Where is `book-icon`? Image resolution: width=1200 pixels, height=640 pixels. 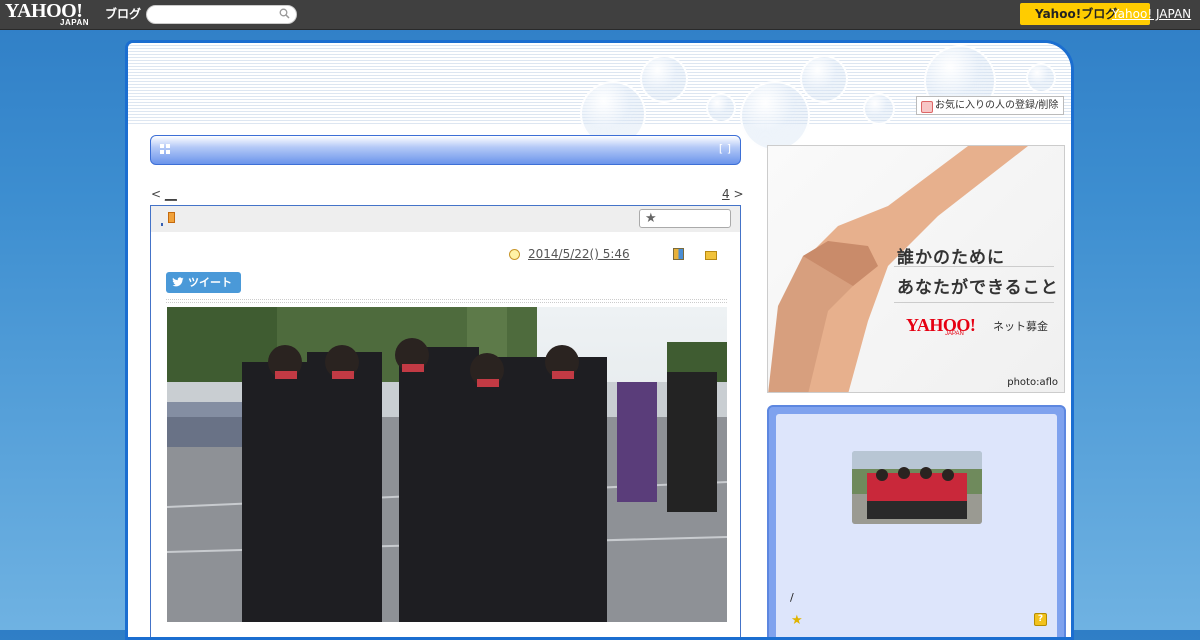
book-icon is located at coordinates (678, 254).